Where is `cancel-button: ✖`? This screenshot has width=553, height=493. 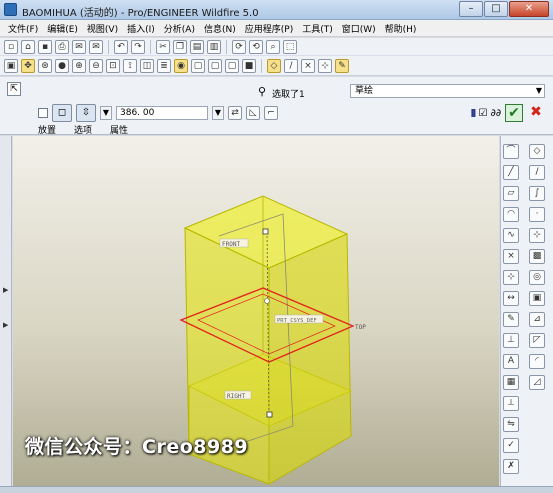
cancel-button: ✖ is located at coordinates (536, 113).